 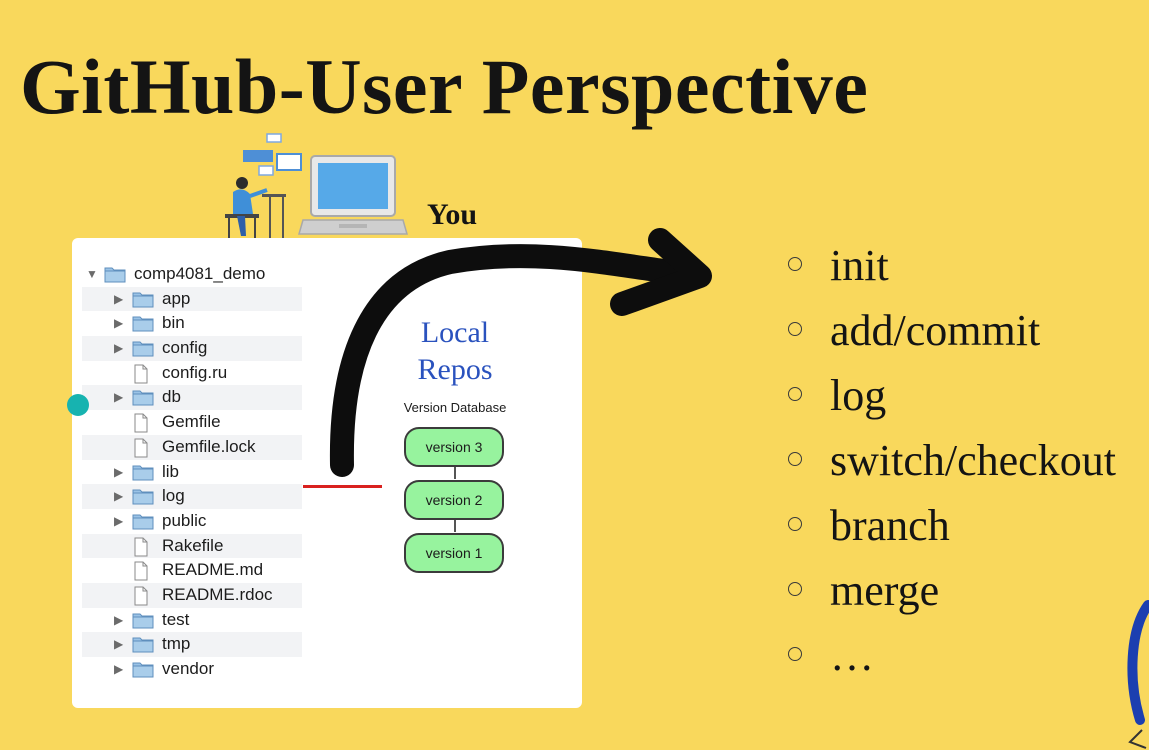 What do you see at coordinates (455, 526) in the screenshot?
I see `version-connector-line` at bounding box center [455, 526].